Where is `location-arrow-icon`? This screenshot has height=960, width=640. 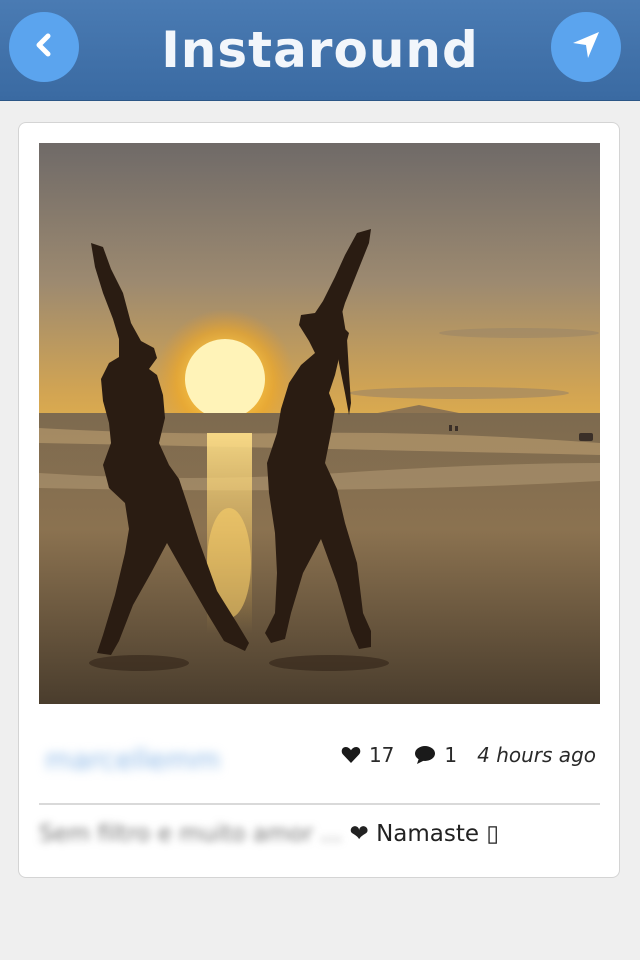
location-arrow-icon is located at coordinates (586, 47).